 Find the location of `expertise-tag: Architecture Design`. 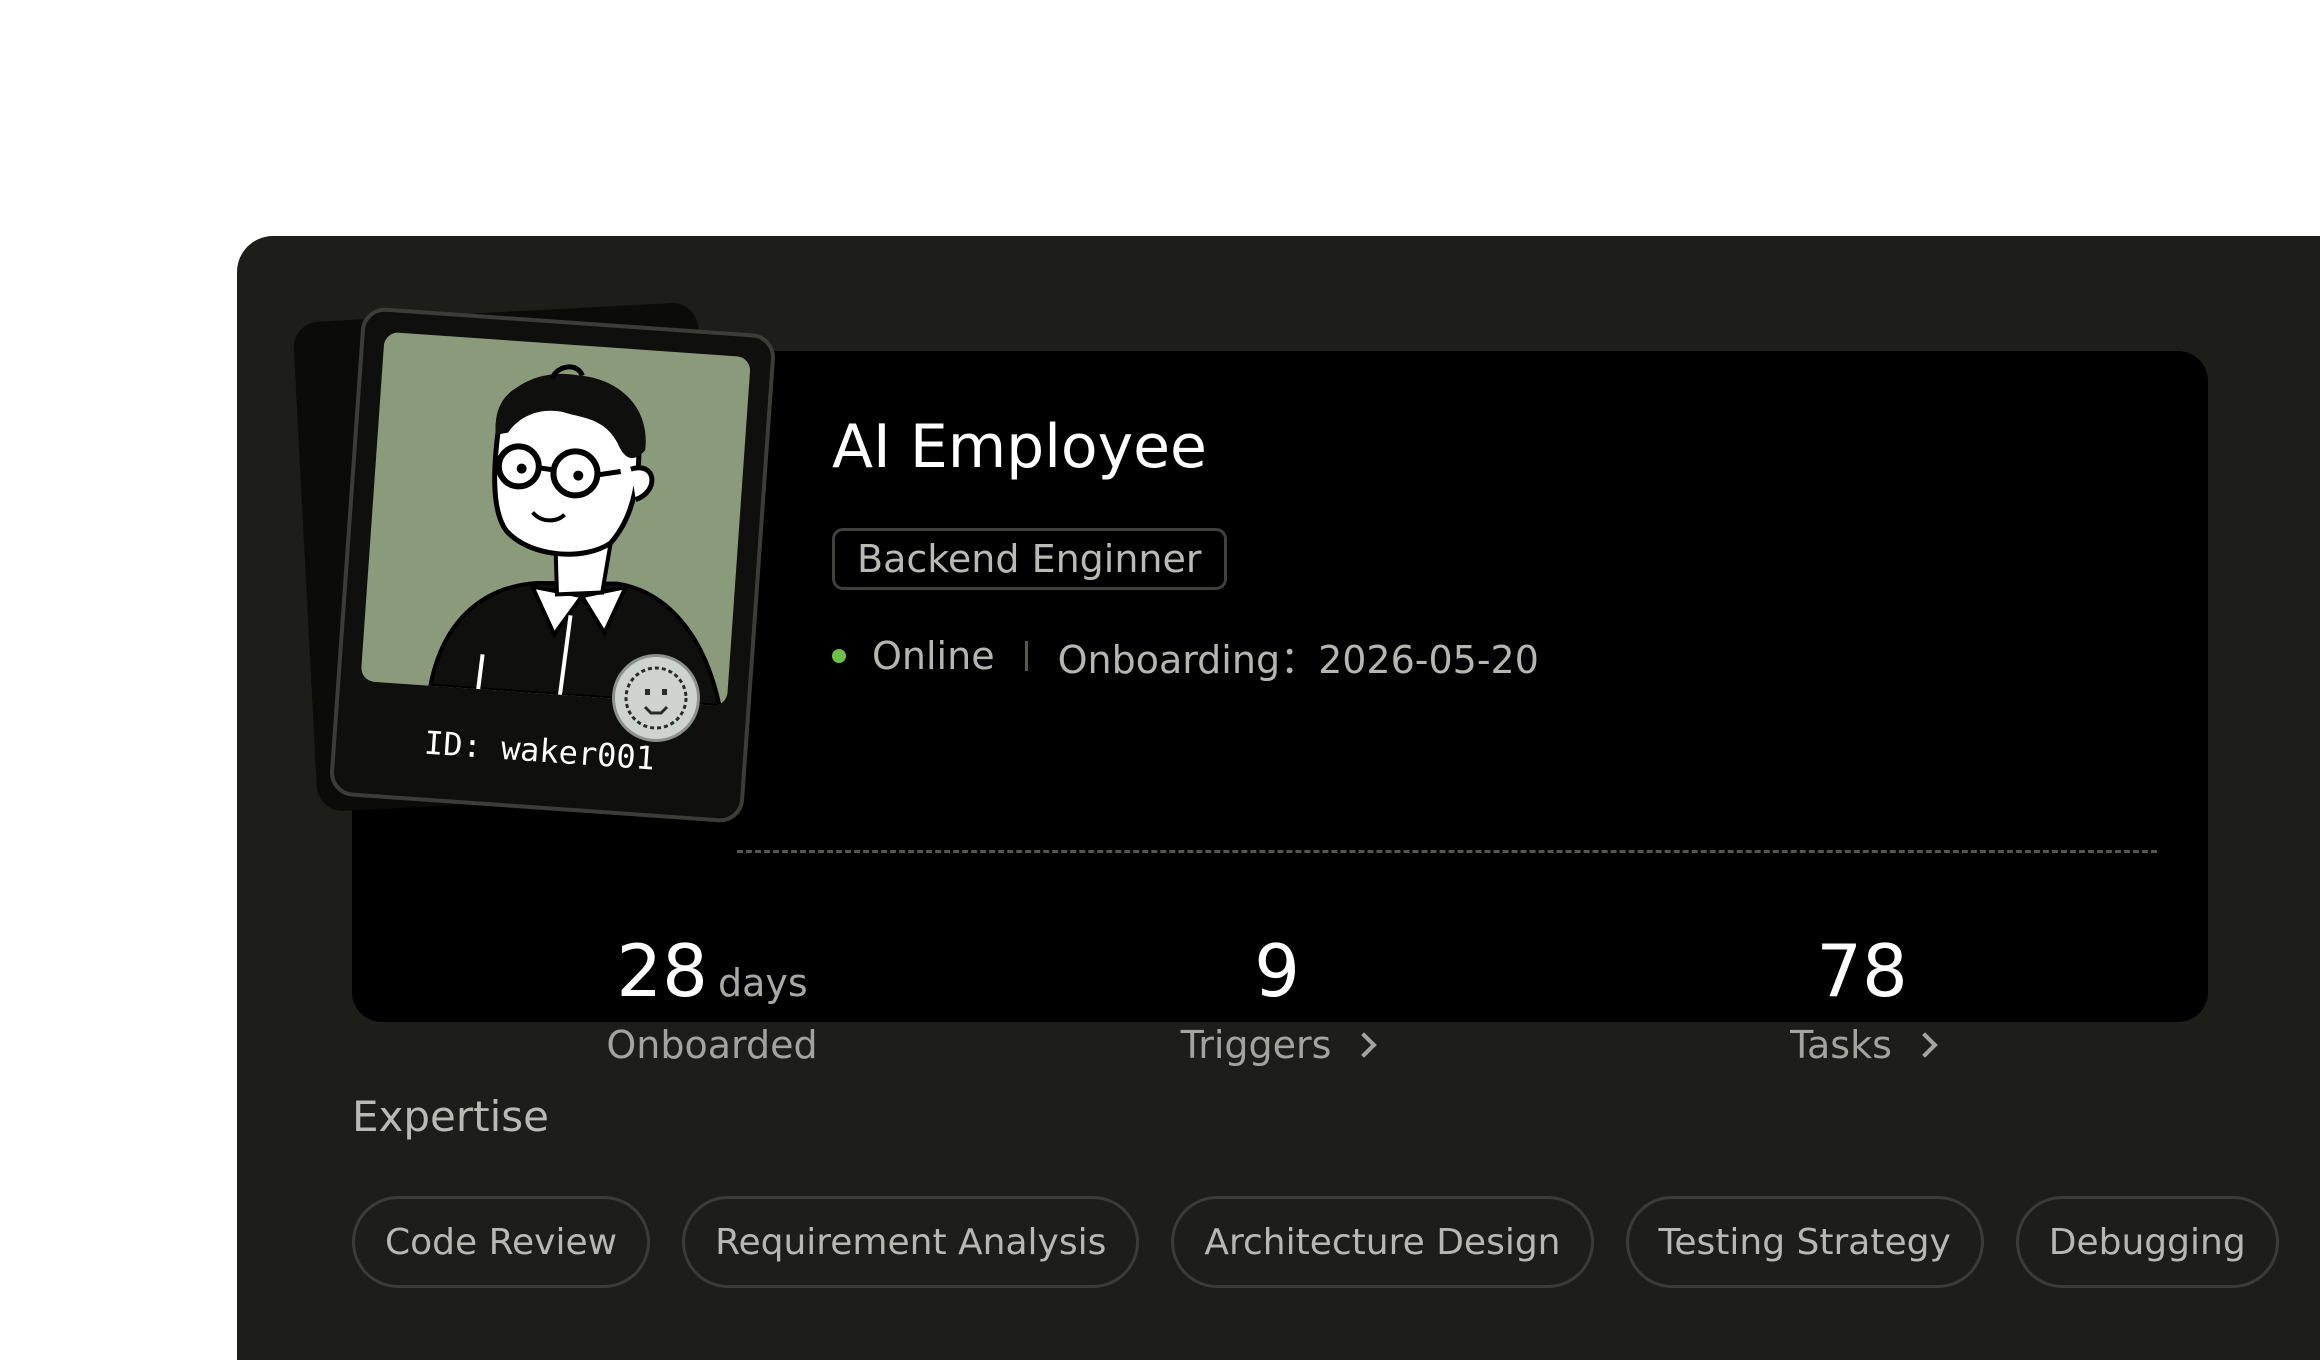

expertise-tag: Architecture Design is located at coordinates (1382, 1242).